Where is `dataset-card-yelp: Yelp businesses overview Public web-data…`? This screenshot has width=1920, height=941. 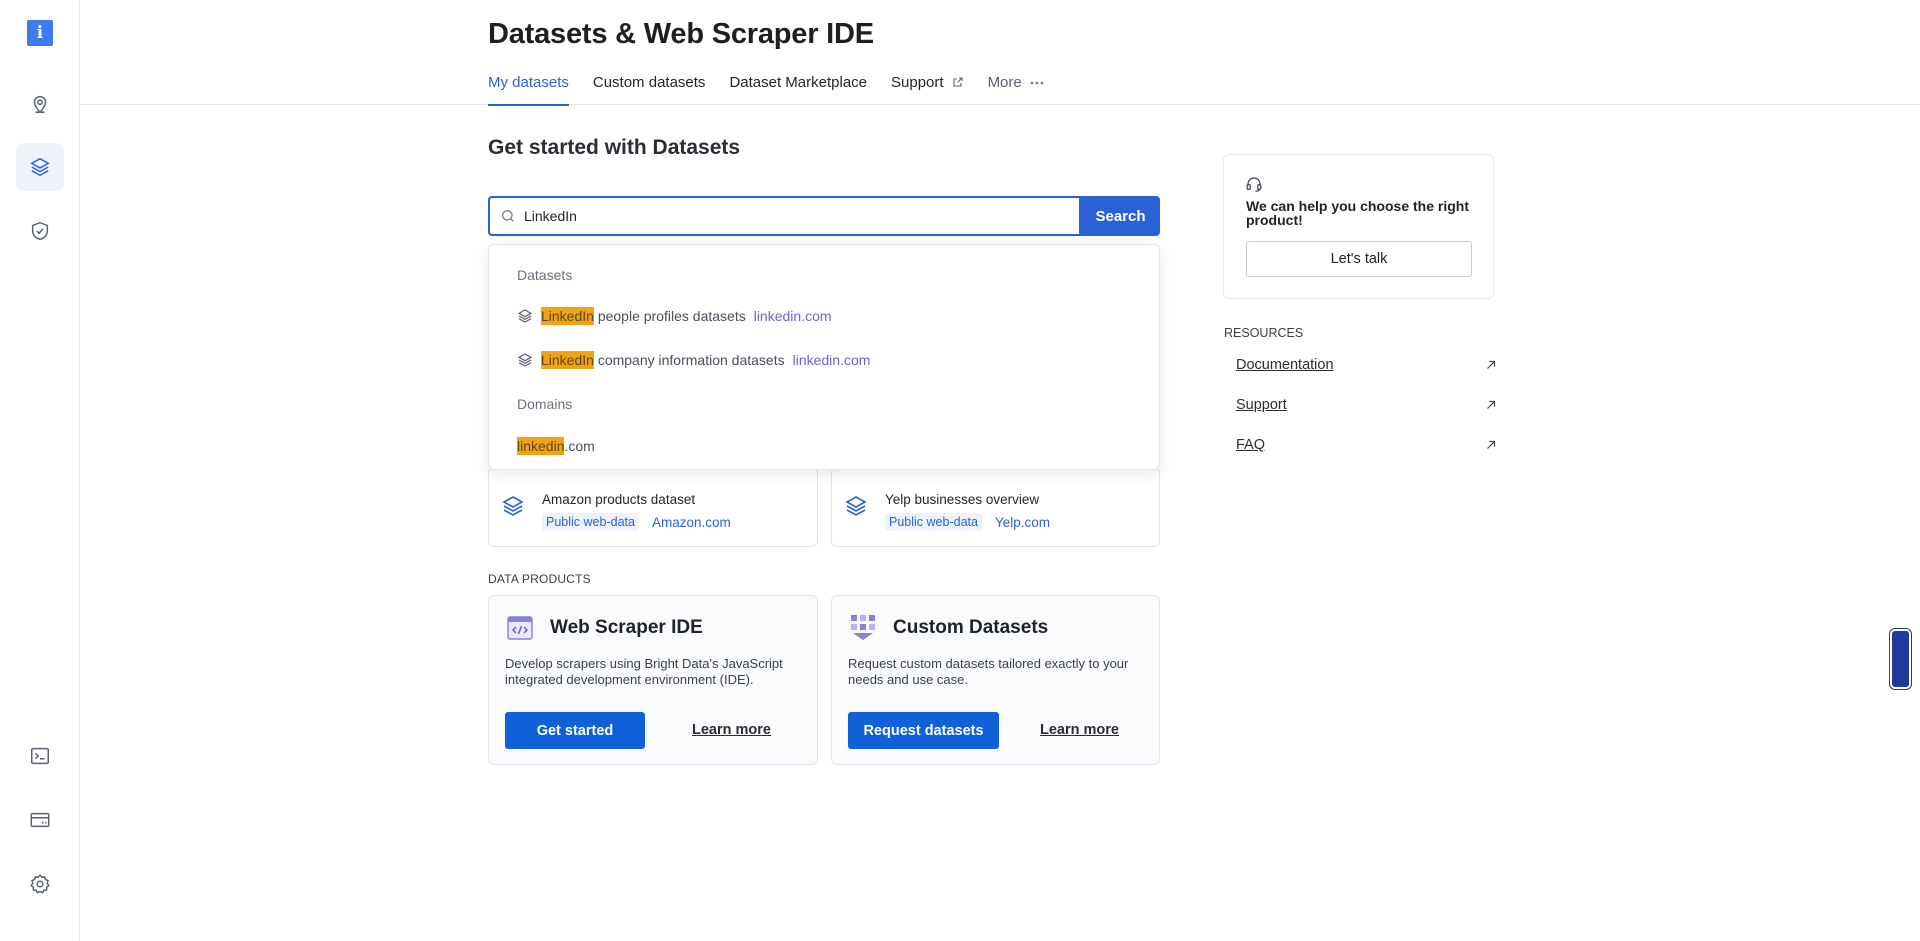 dataset-card-yelp: Yelp businesses overview Public web-data… is located at coordinates (995, 507).